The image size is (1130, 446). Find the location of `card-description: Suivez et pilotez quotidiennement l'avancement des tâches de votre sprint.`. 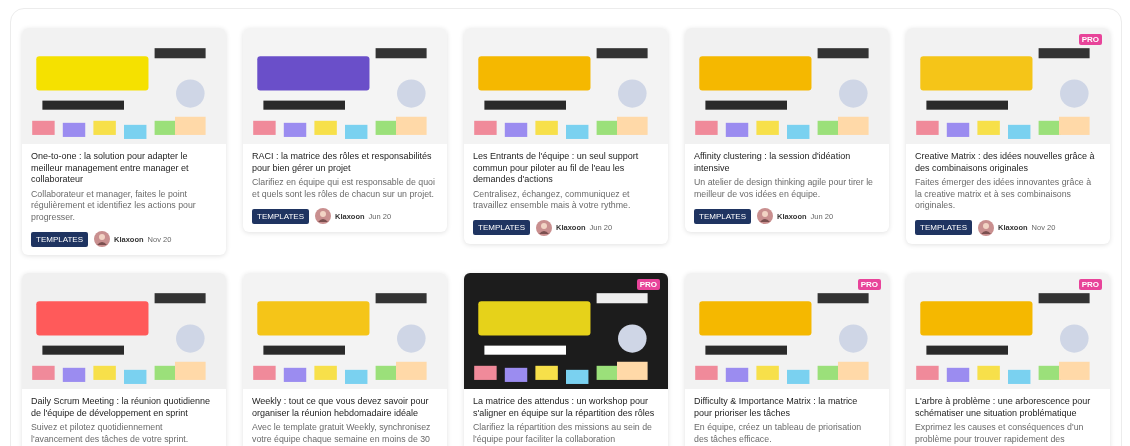

card-description: Suivez et pilotez quotidiennement l'avancement des tâches de votre sprint. is located at coordinates (110, 433).